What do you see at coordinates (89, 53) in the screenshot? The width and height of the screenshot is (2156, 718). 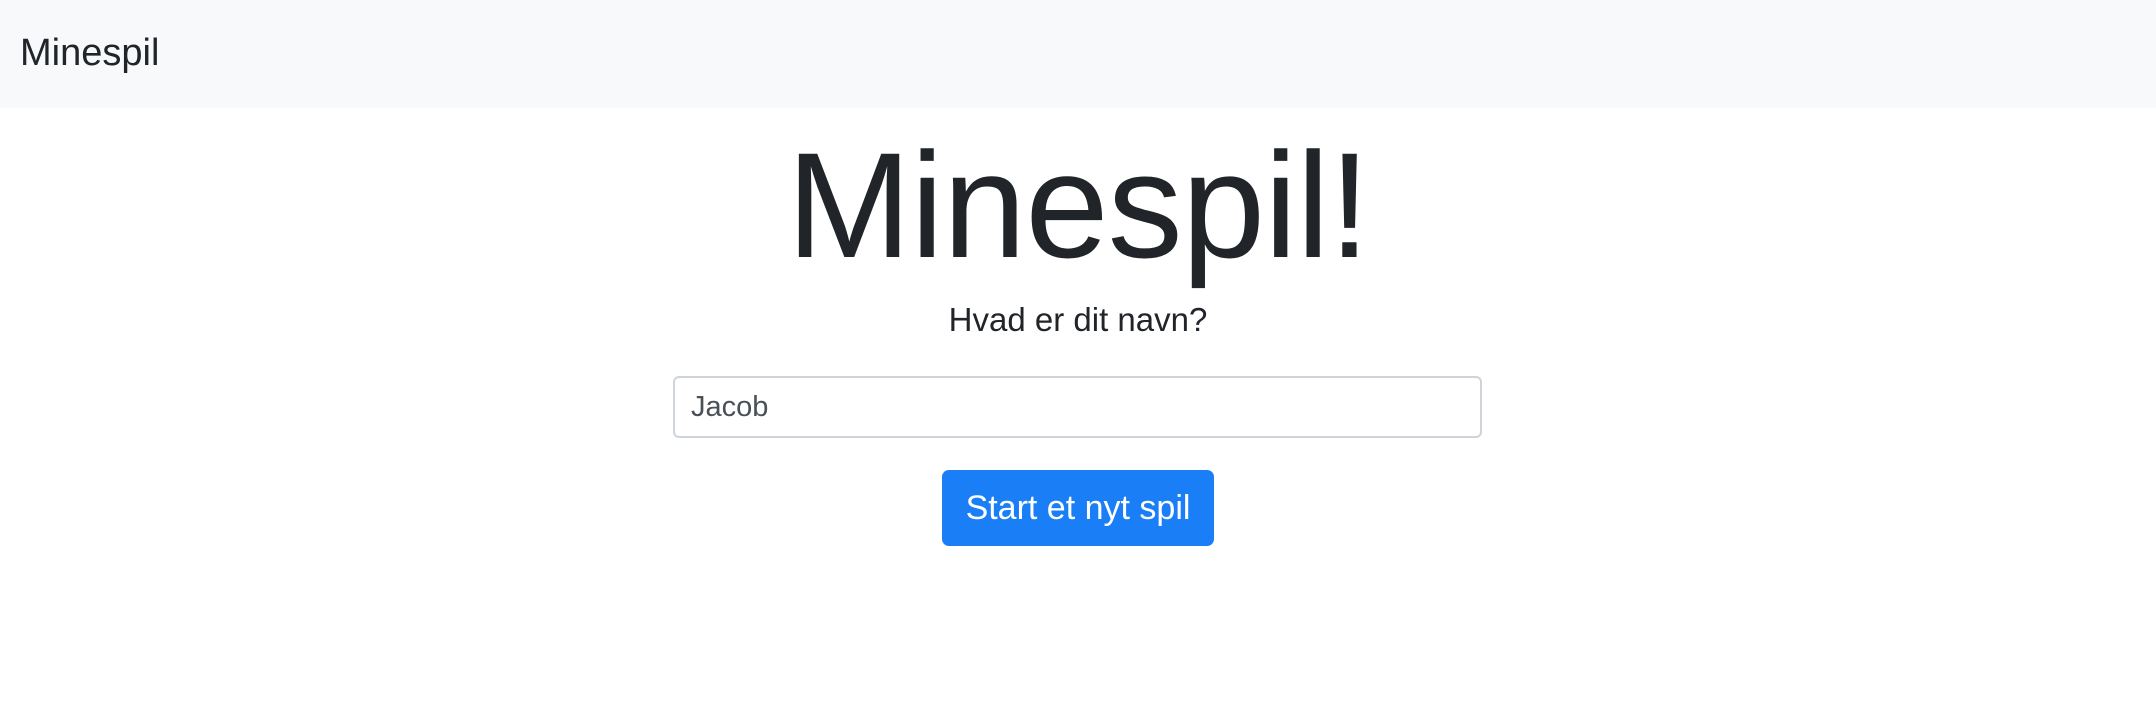 I see `navbar-brand-link: Minespil` at bounding box center [89, 53].